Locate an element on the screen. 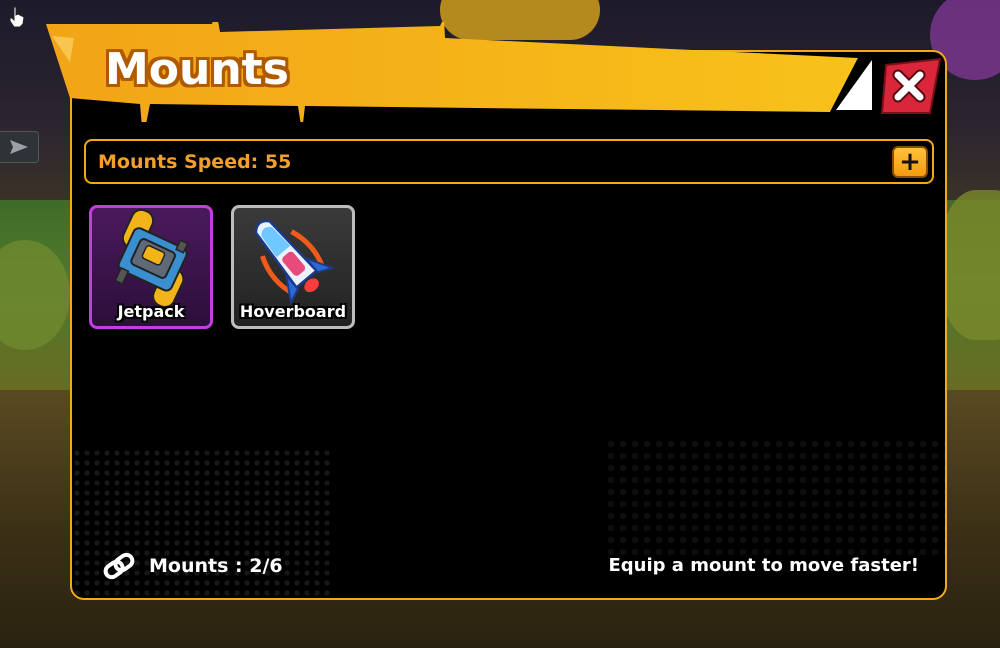  hint-text: Equip a mount to move faster! is located at coordinates (763, 565).